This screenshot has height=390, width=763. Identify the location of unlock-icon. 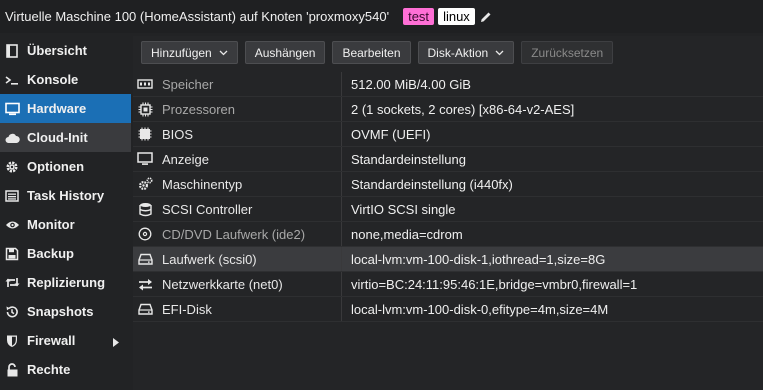
(12, 370).